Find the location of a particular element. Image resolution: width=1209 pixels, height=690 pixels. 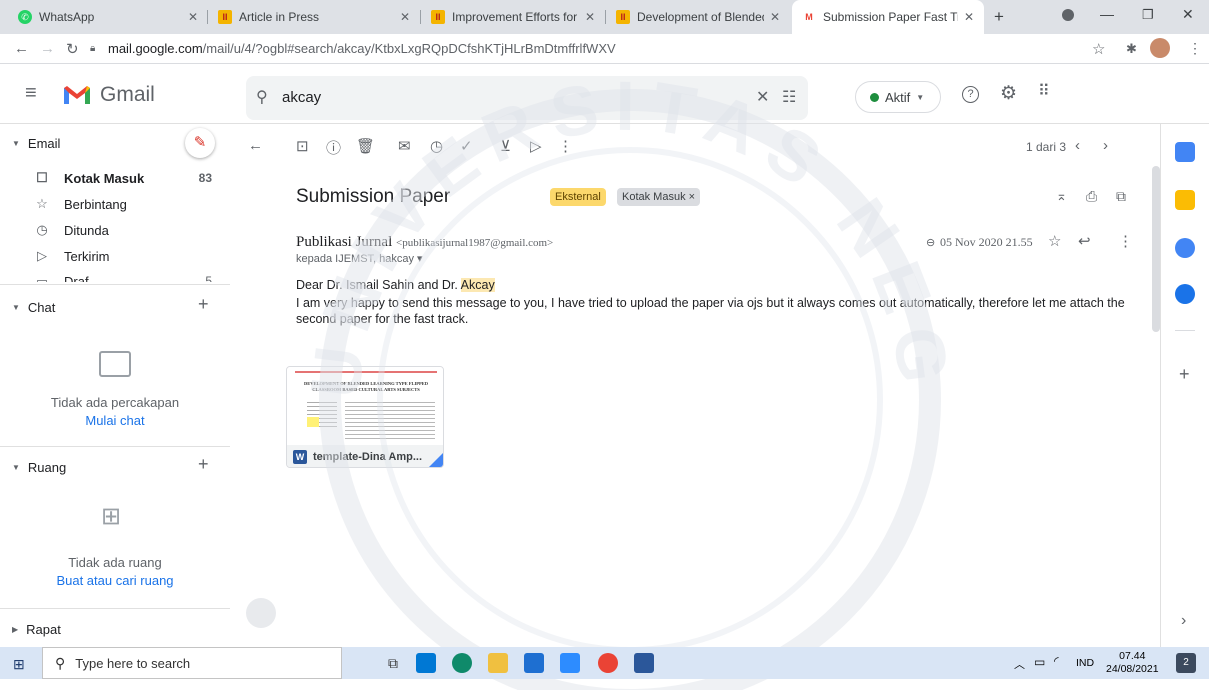

compose-pencil-icon: ✎ is located at coordinates (200, 143).